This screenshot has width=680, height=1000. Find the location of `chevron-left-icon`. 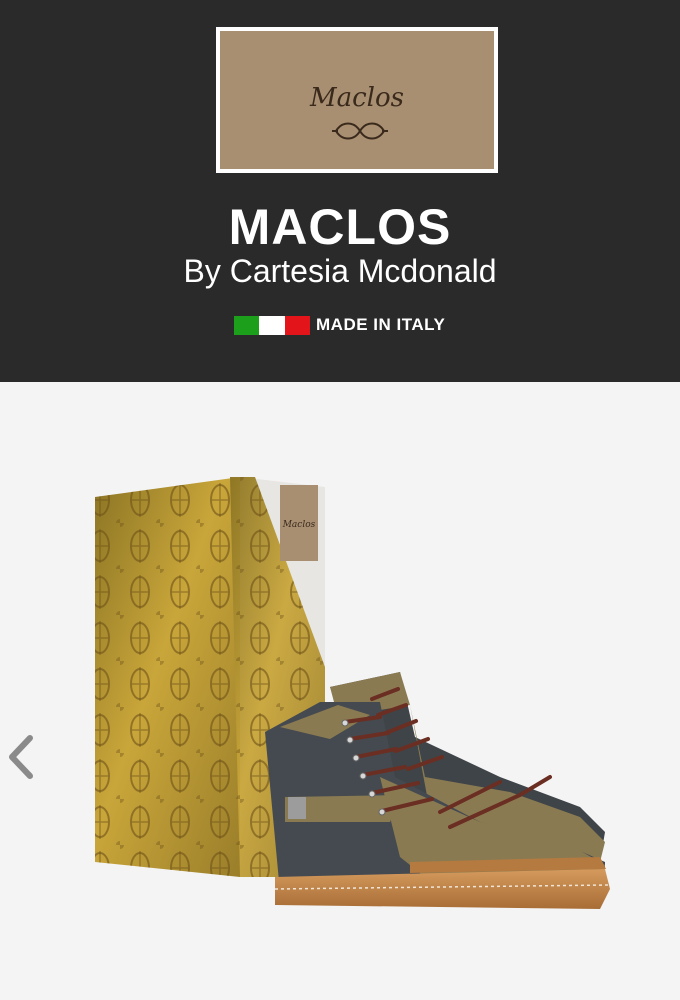

chevron-left-icon is located at coordinates (22, 757).